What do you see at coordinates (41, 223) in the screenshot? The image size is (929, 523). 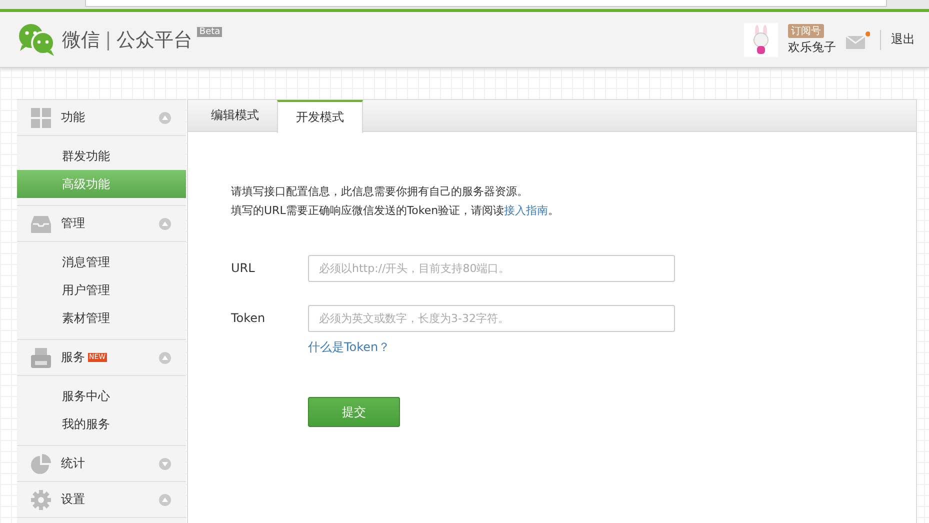 I see `inbox-icon` at bounding box center [41, 223].